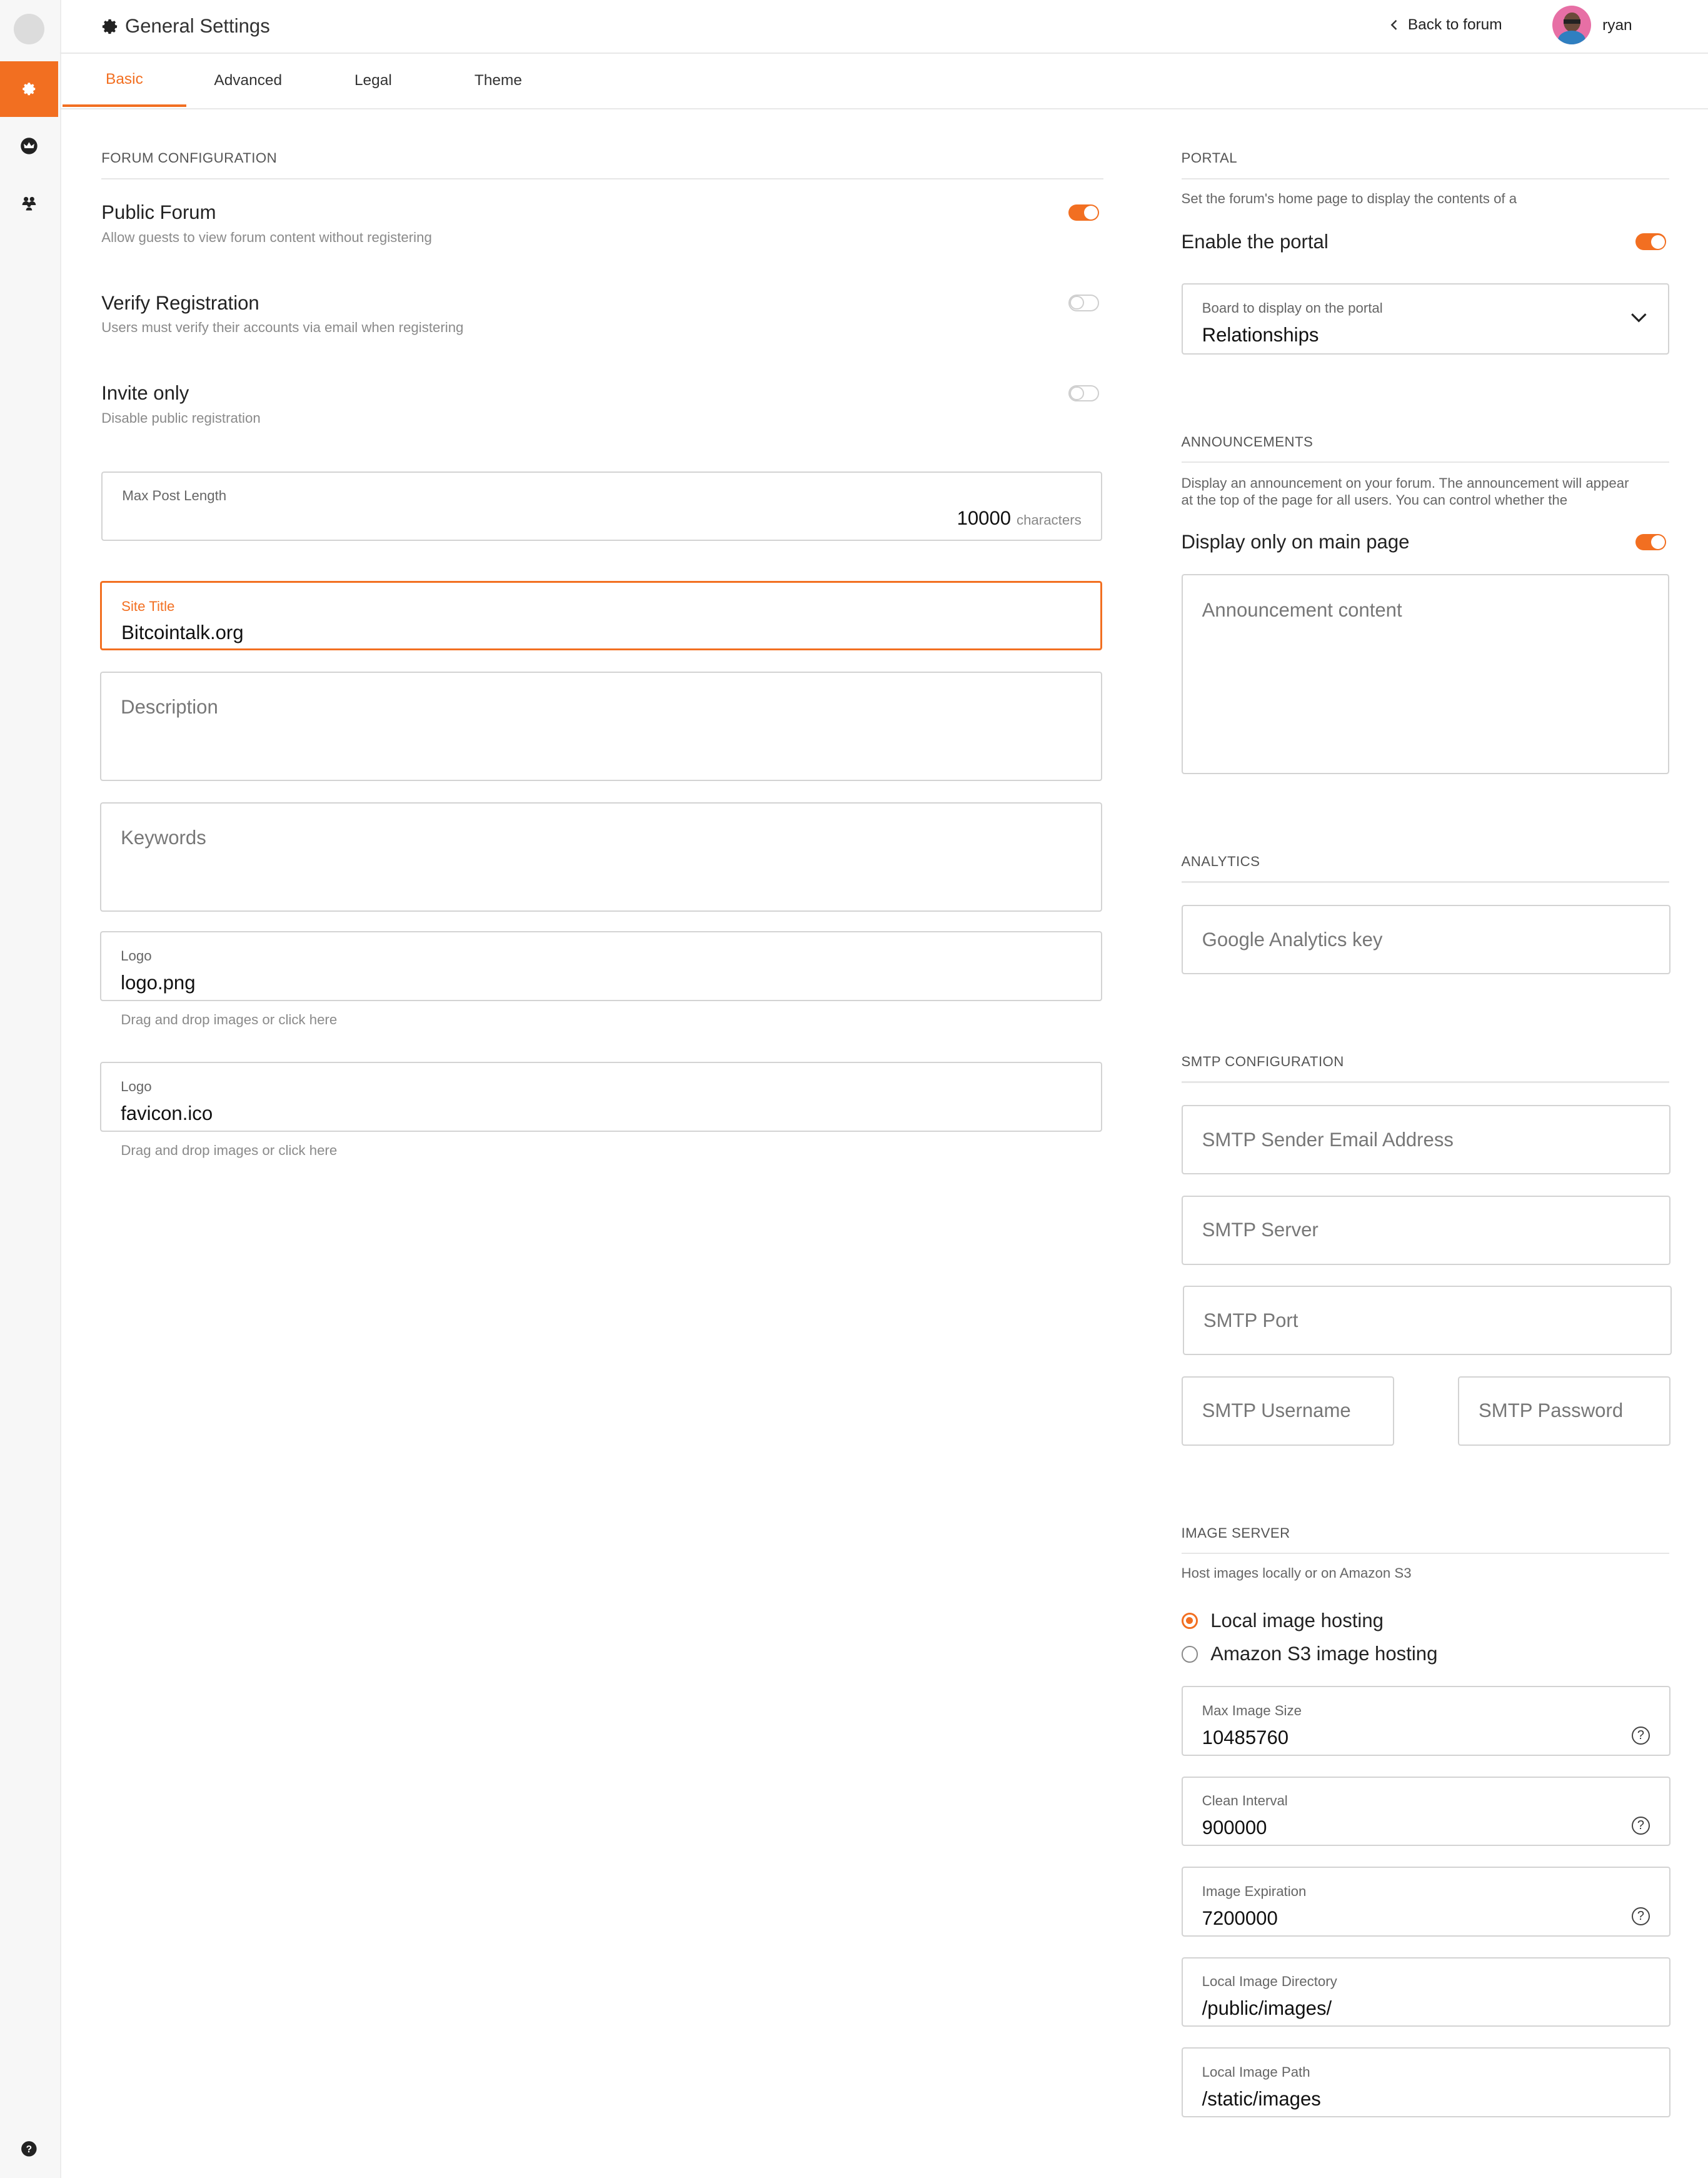 The width and height of the screenshot is (1708, 2178). What do you see at coordinates (1262, 1062) in the screenshot?
I see `smtp-title: SMTP CONFIGURATION` at bounding box center [1262, 1062].